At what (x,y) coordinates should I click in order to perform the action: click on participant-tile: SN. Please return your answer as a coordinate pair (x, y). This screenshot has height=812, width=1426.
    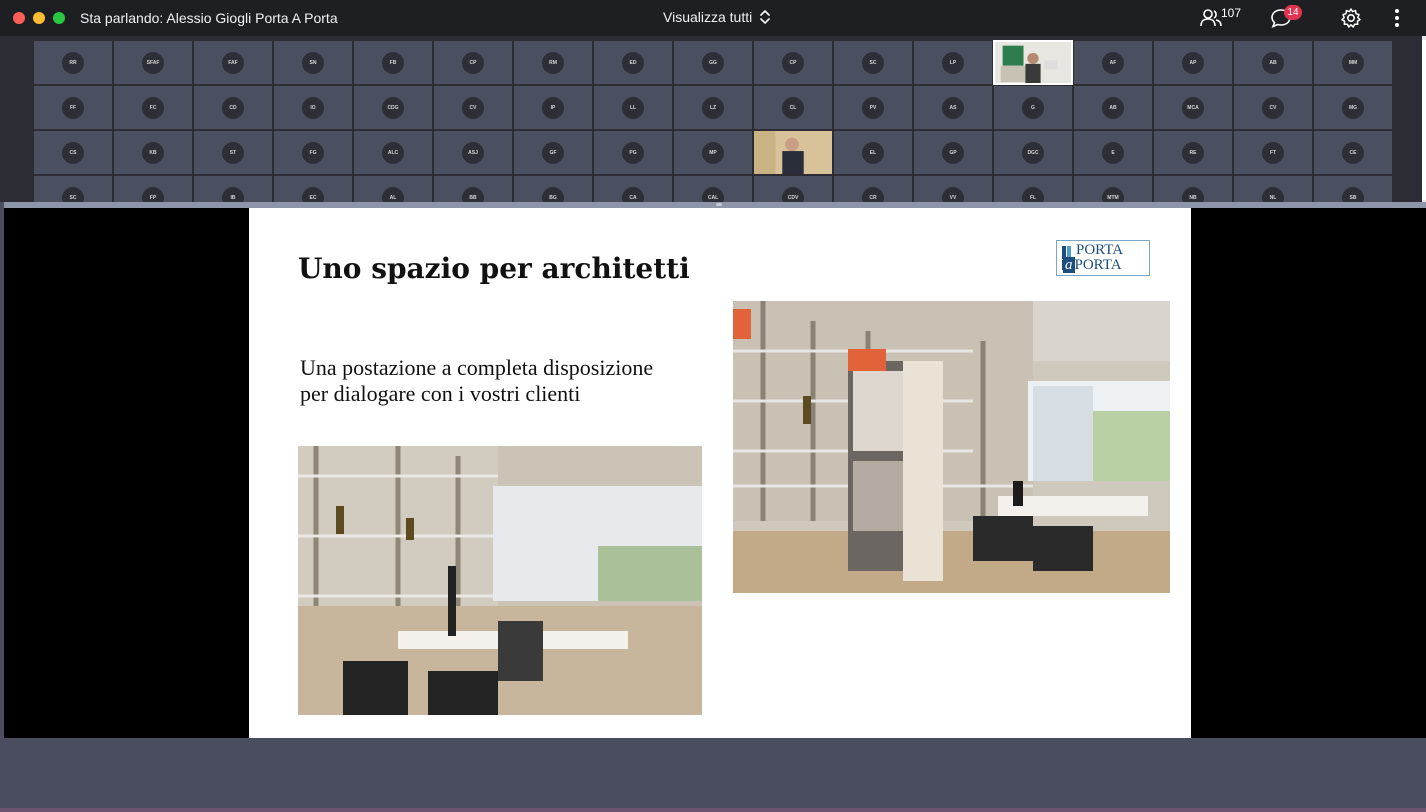
    Looking at the image, I should click on (313, 62).